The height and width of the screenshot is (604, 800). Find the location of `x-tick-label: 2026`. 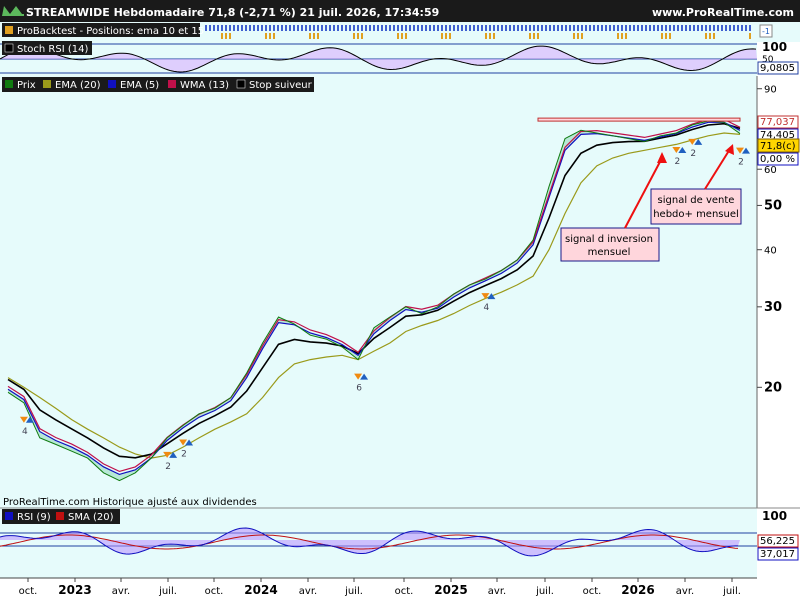

x-tick-label: 2026 is located at coordinates (637, 590).